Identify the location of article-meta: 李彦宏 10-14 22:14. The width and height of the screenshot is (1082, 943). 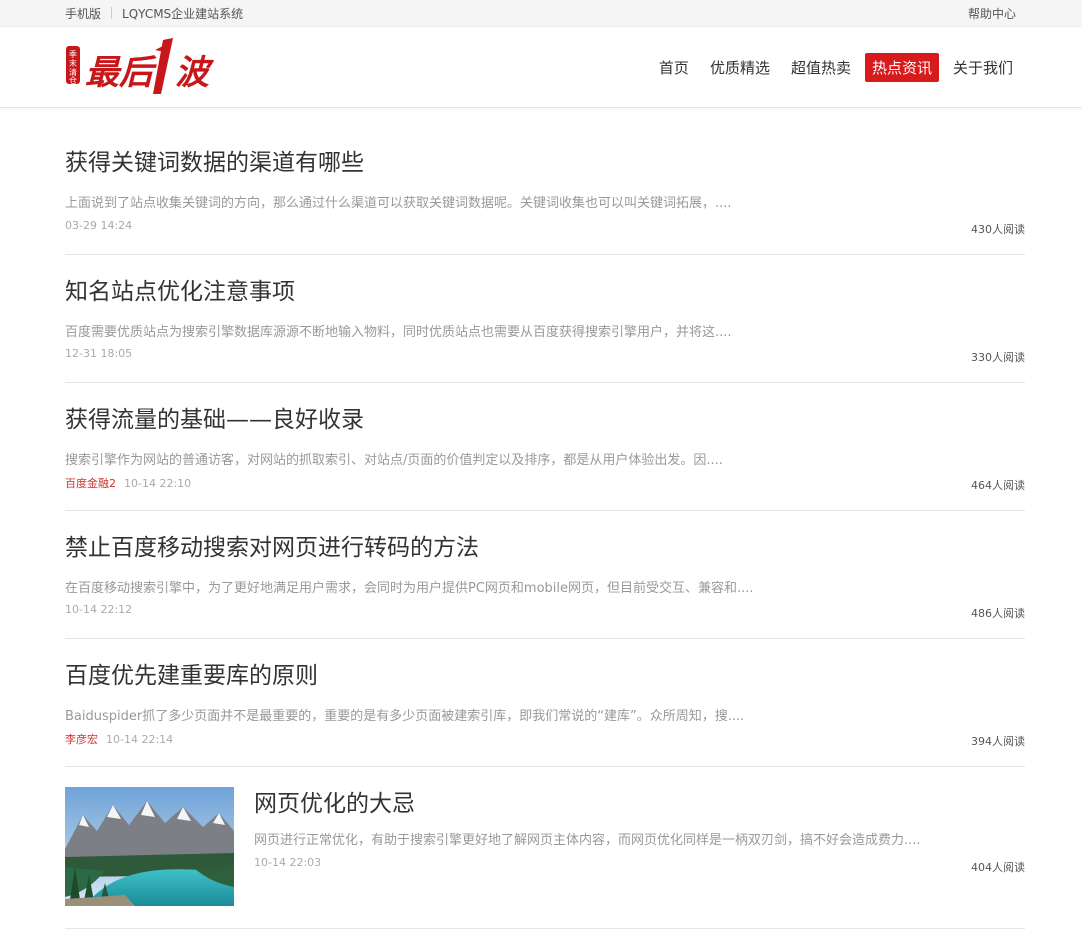
(119, 739).